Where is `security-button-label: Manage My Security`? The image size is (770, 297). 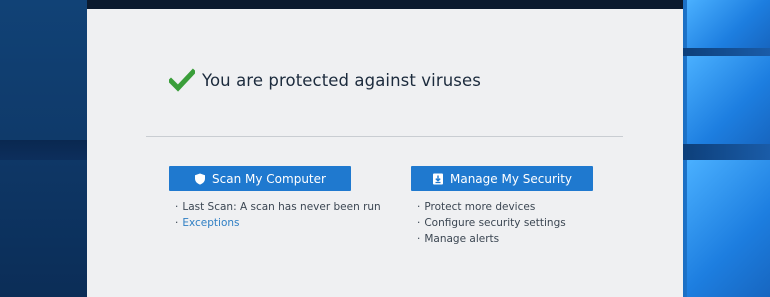
security-button-label: Manage My Security is located at coordinates (511, 178).